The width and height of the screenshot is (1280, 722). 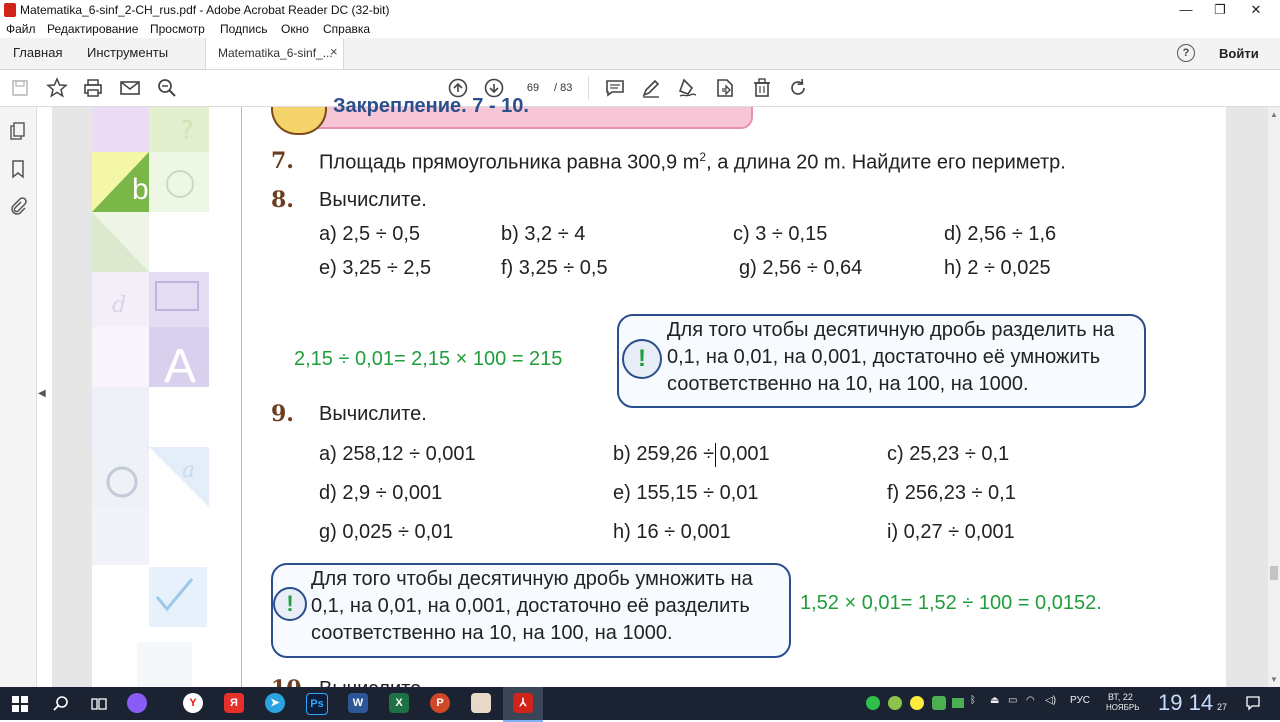 What do you see at coordinates (873, 703) in the screenshot?
I see `tray-whatsapp-icon` at bounding box center [873, 703].